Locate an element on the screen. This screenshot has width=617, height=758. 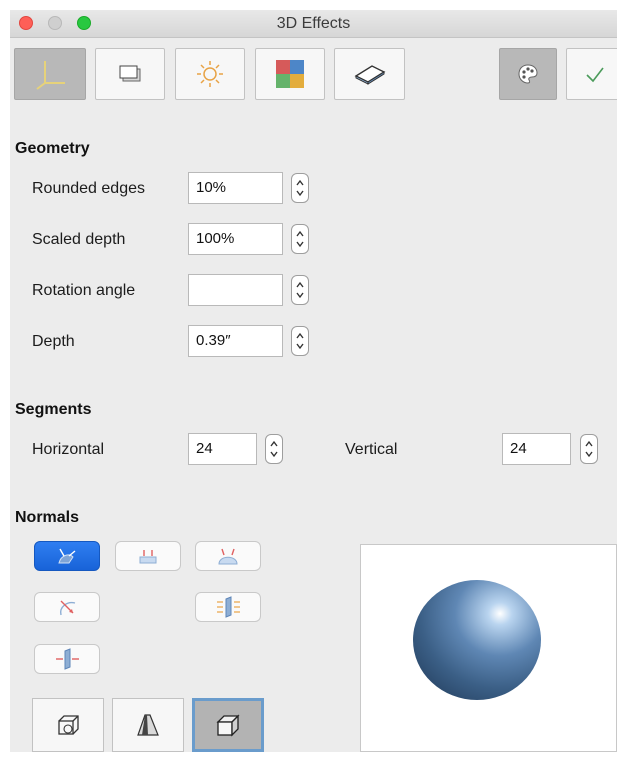
scaled-depth-label: Scaled depth is located at coordinates (79, 239).